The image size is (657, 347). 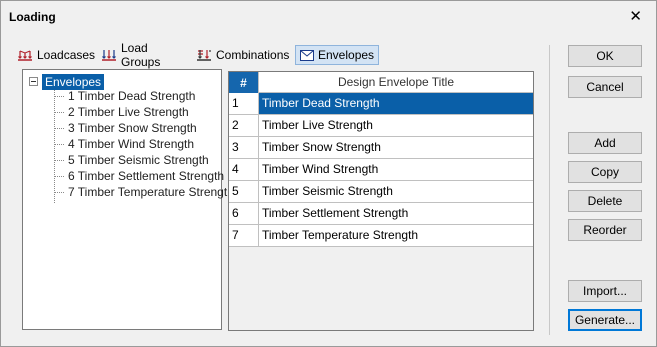 I want to click on cancel-button: Cancel, so click(x=605, y=87).